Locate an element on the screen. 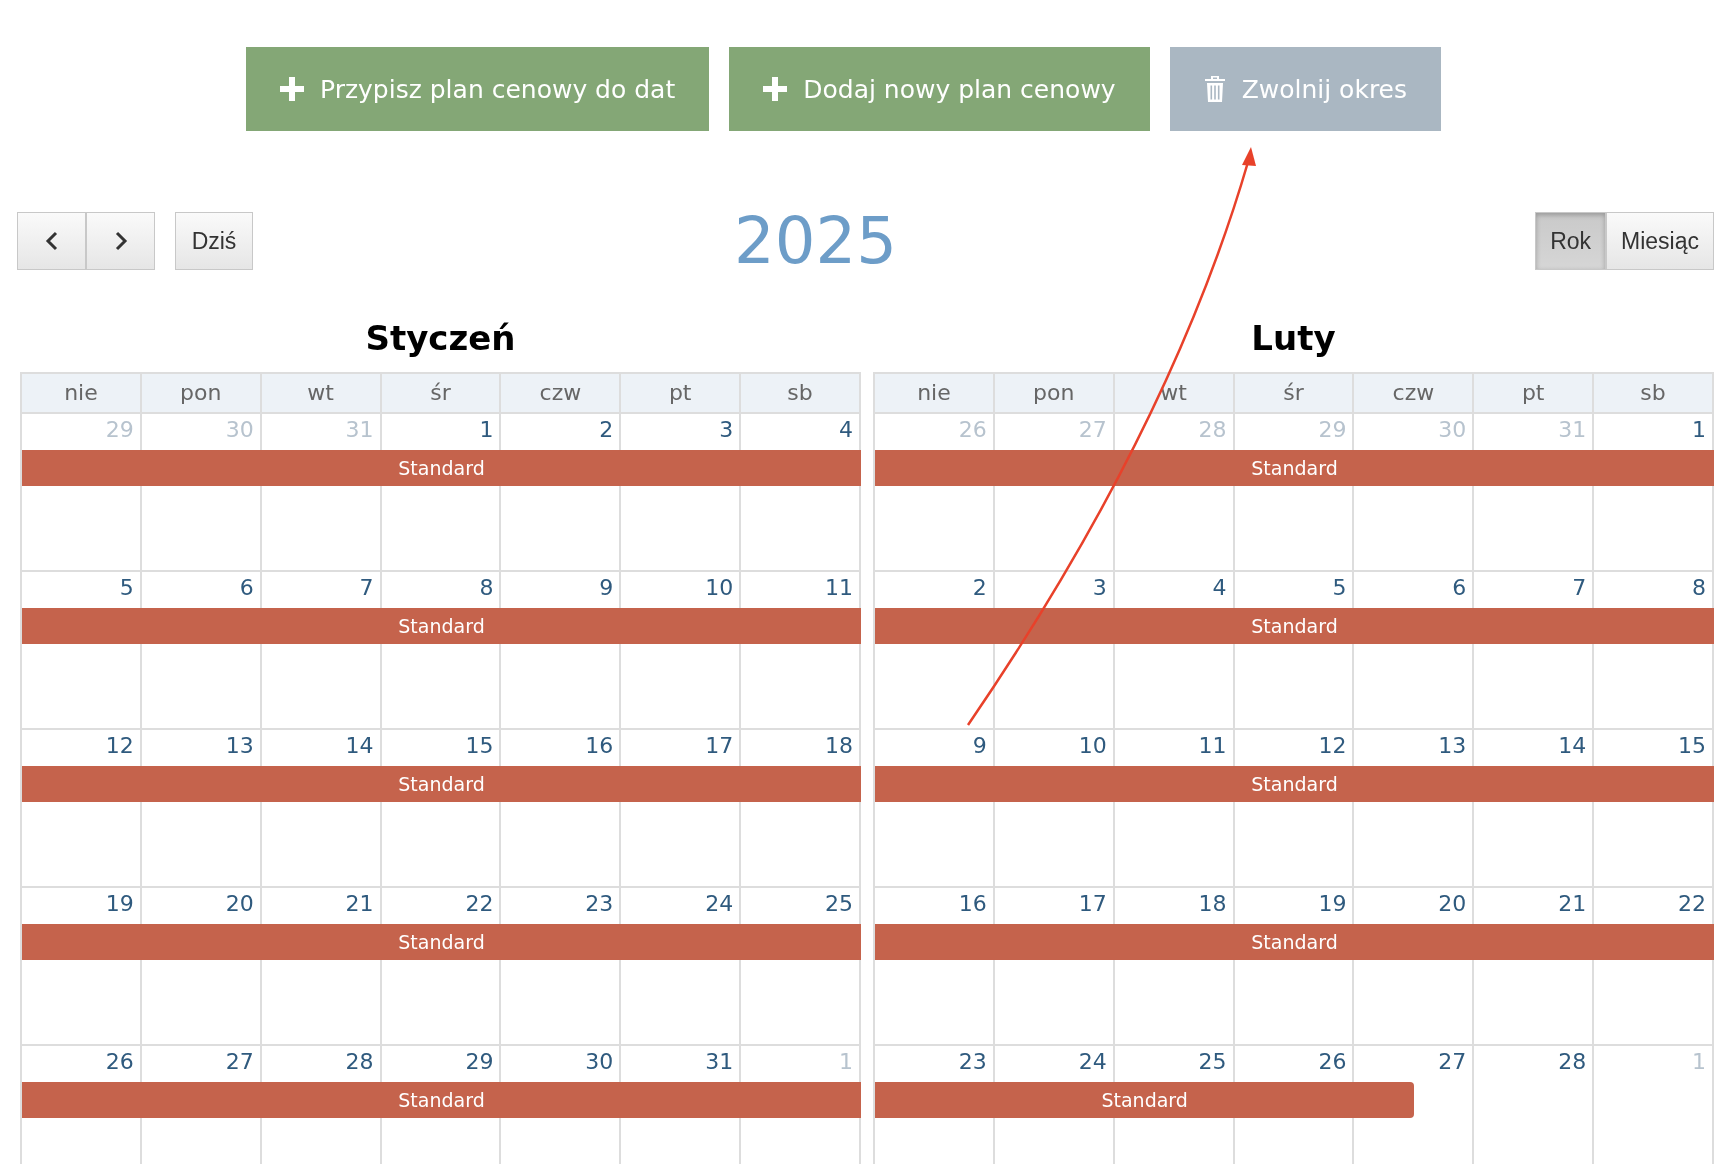 The height and width of the screenshot is (1164, 1734). view-tab: Miesiąc is located at coordinates (1660, 241).